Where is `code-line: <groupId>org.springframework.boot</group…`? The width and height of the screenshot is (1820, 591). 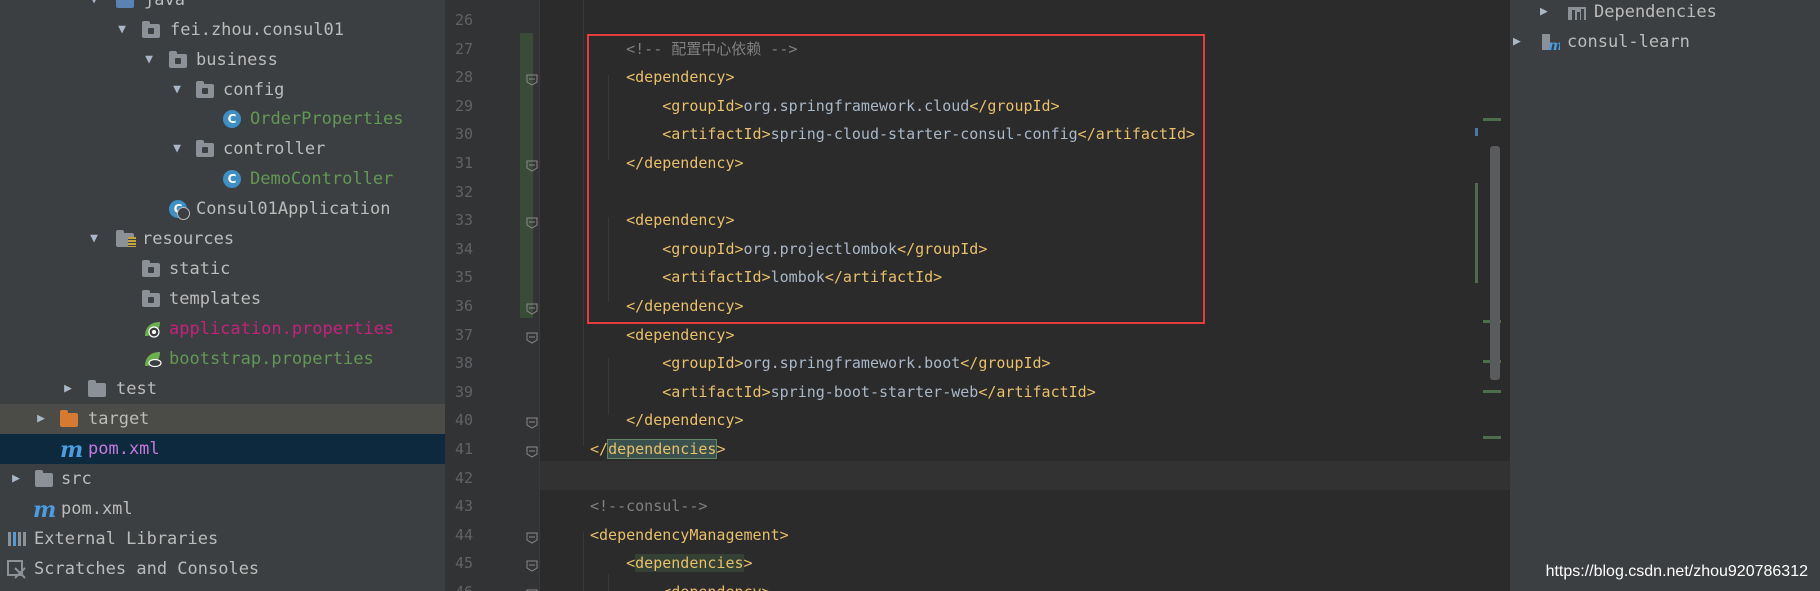
code-line: <groupId>org.springframework.boot</group… is located at coordinates (795, 363).